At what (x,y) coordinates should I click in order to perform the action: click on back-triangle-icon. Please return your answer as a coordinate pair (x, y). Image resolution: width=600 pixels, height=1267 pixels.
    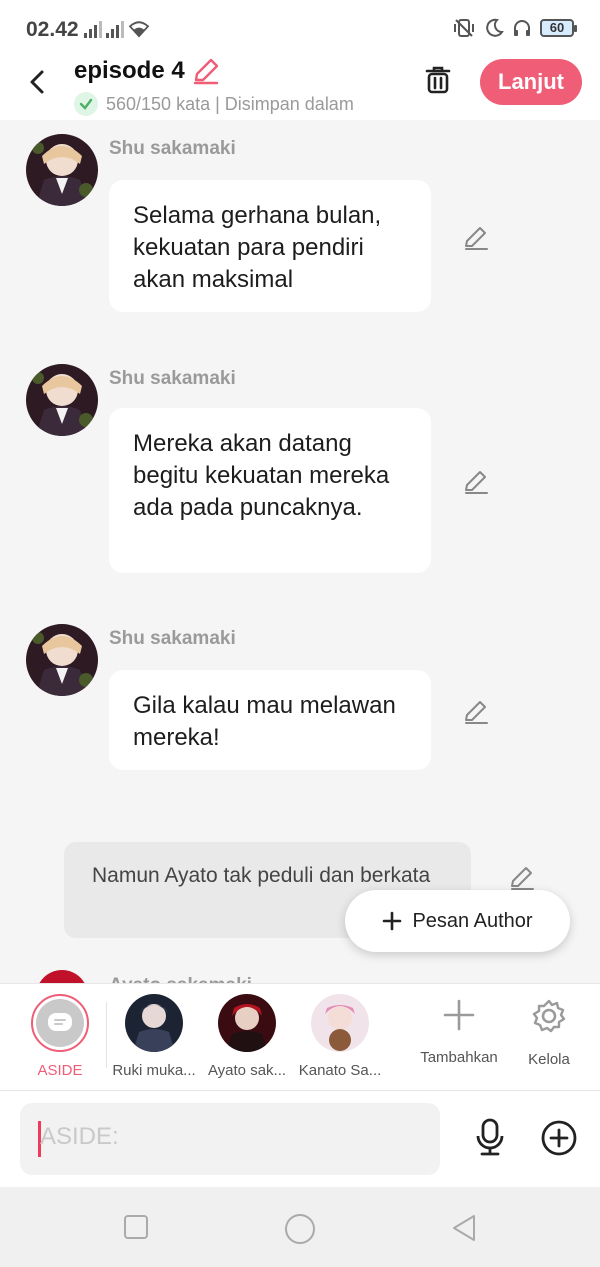
    Looking at the image, I should click on (464, 1228).